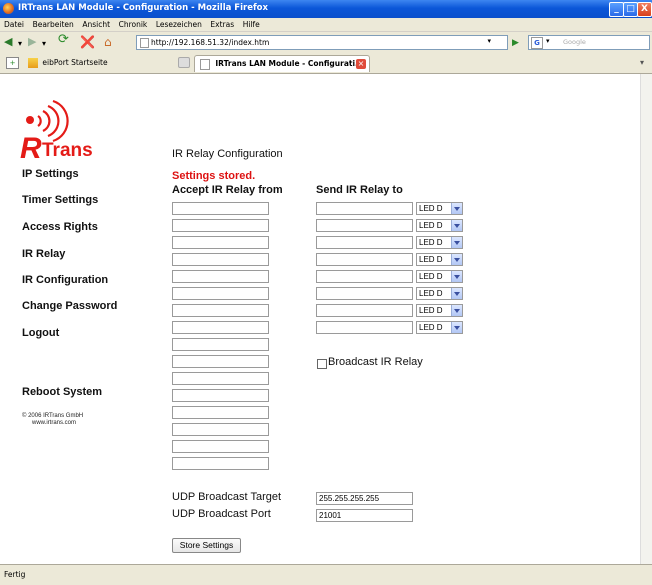  I want to click on status-text: Fertig, so click(15, 574).